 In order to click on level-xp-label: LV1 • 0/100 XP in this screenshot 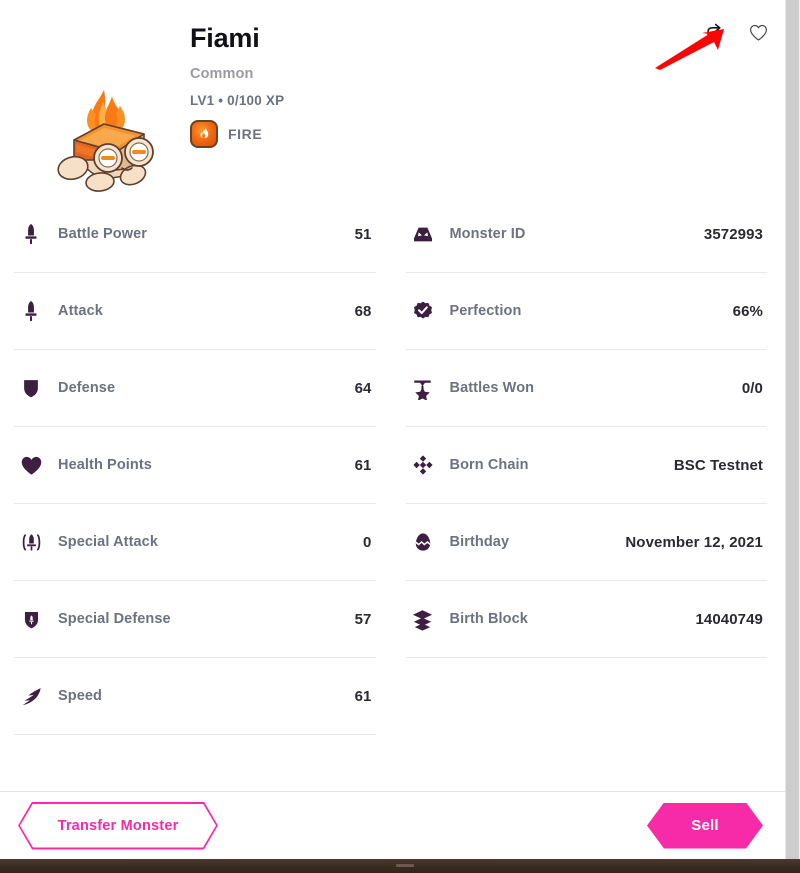, I will do `click(237, 100)`.